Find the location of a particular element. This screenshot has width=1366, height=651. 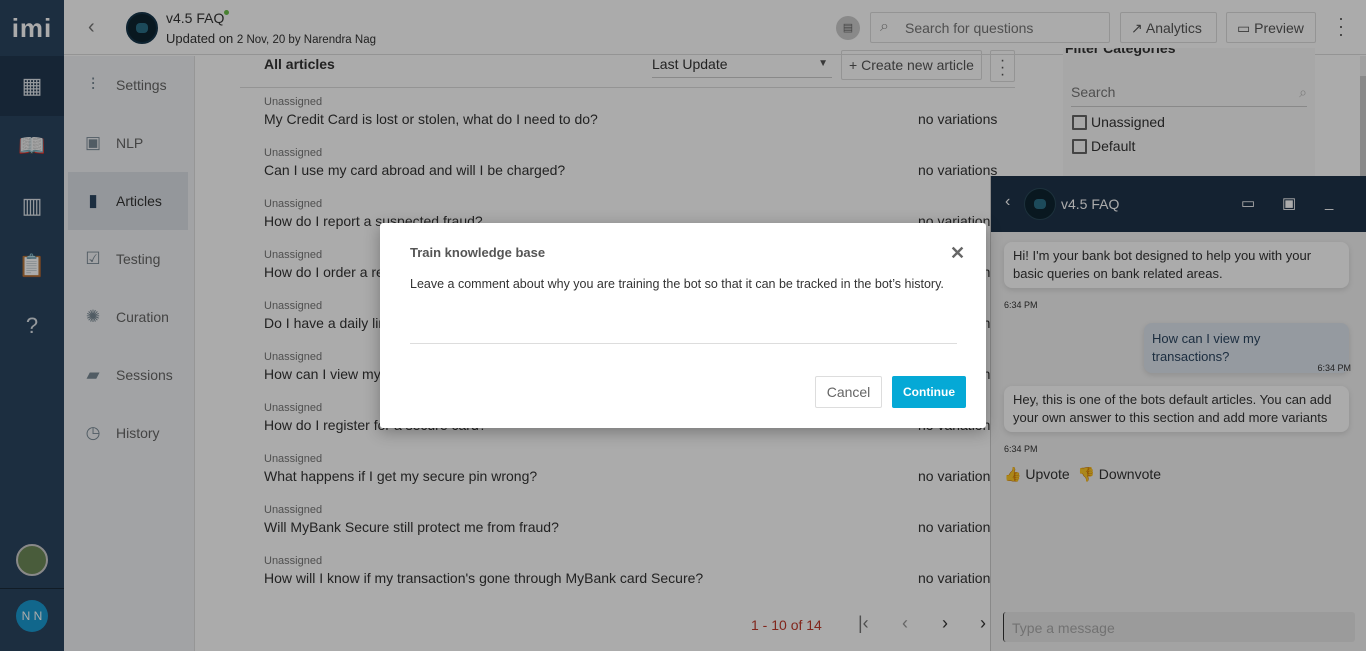

cancel-button: Cancel is located at coordinates (848, 392).